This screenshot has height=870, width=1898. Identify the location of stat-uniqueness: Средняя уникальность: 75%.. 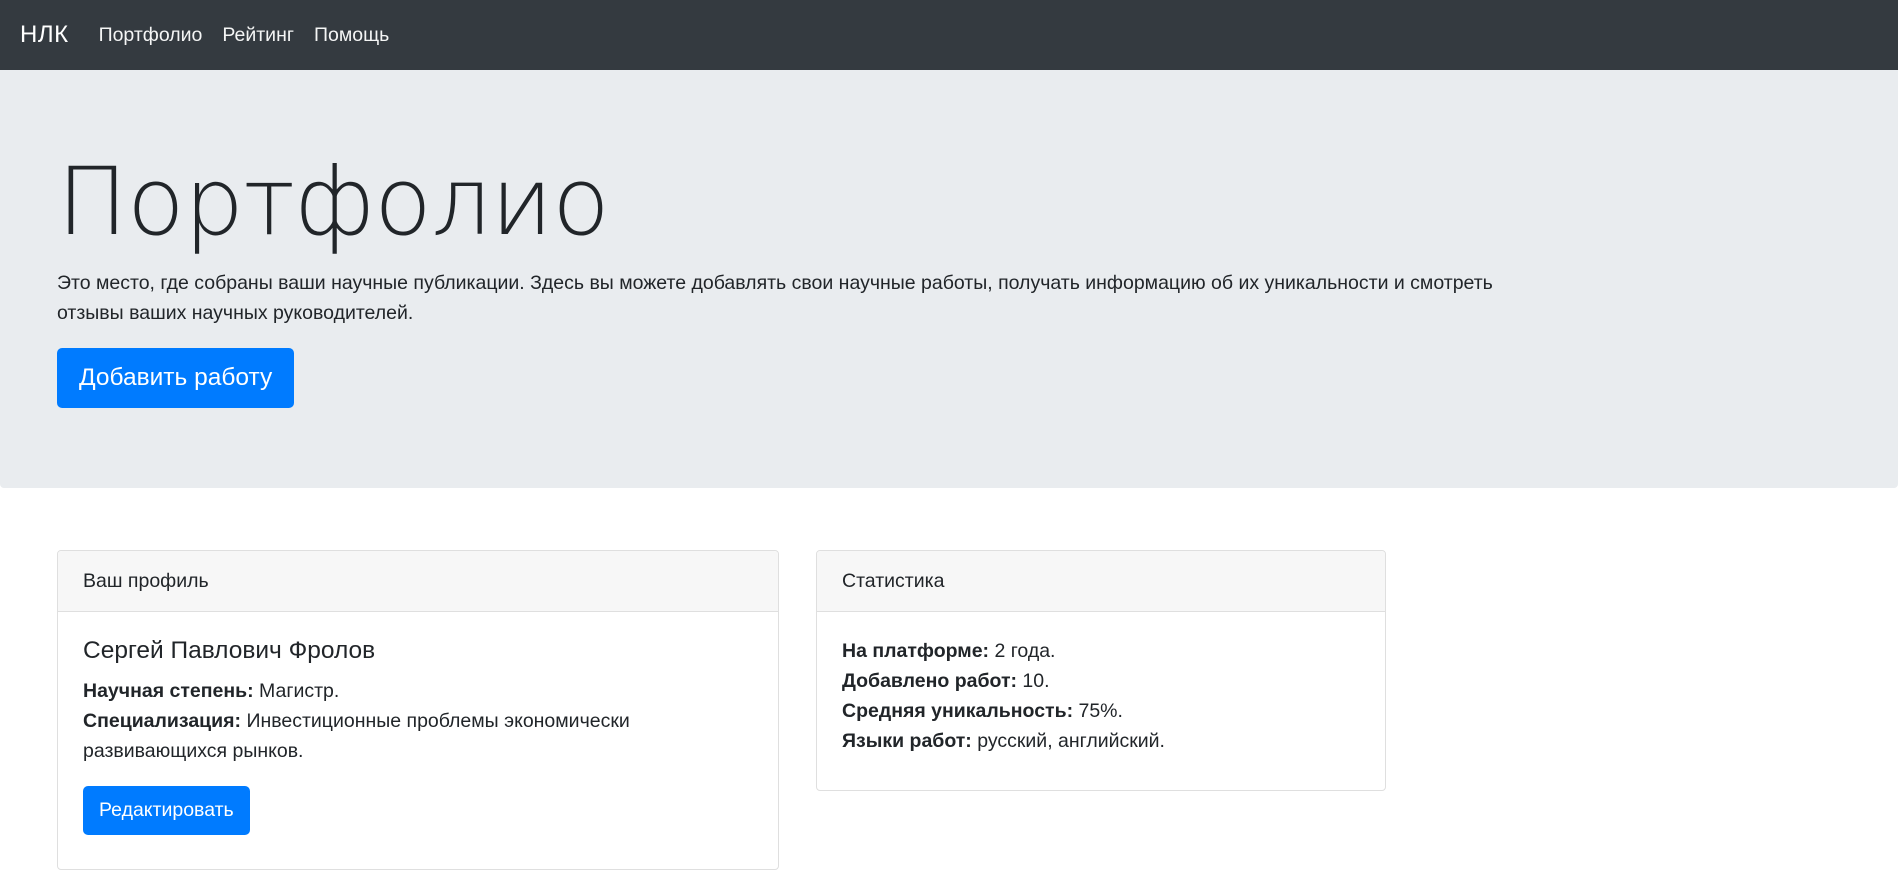
(1101, 711).